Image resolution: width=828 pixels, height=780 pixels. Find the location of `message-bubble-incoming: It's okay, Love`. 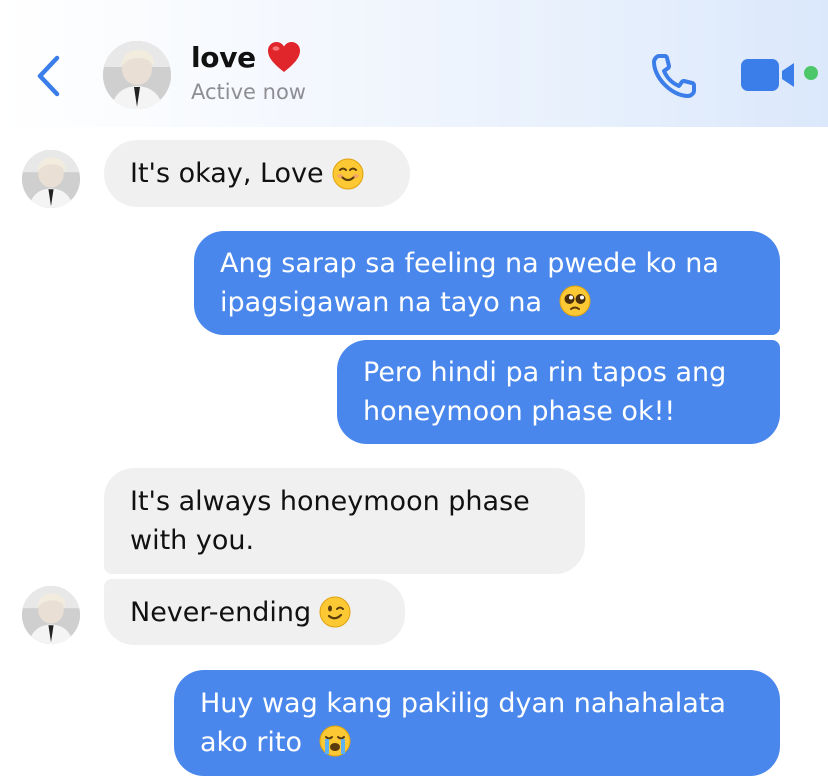

message-bubble-incoming: It's okay, Love is located at coordinates (257, 173).